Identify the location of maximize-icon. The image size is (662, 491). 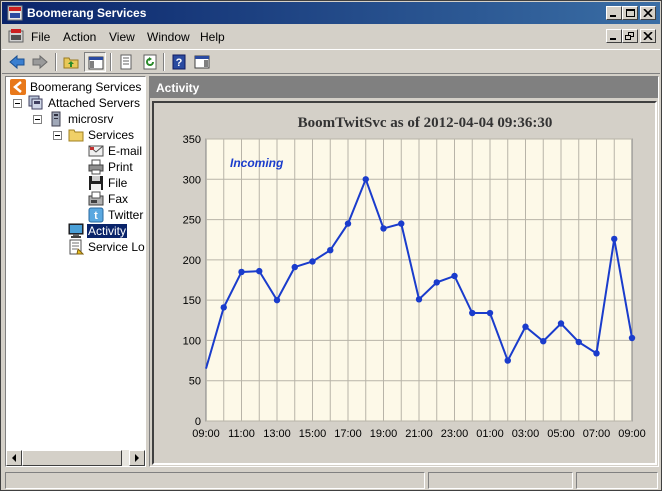
(630, 13).